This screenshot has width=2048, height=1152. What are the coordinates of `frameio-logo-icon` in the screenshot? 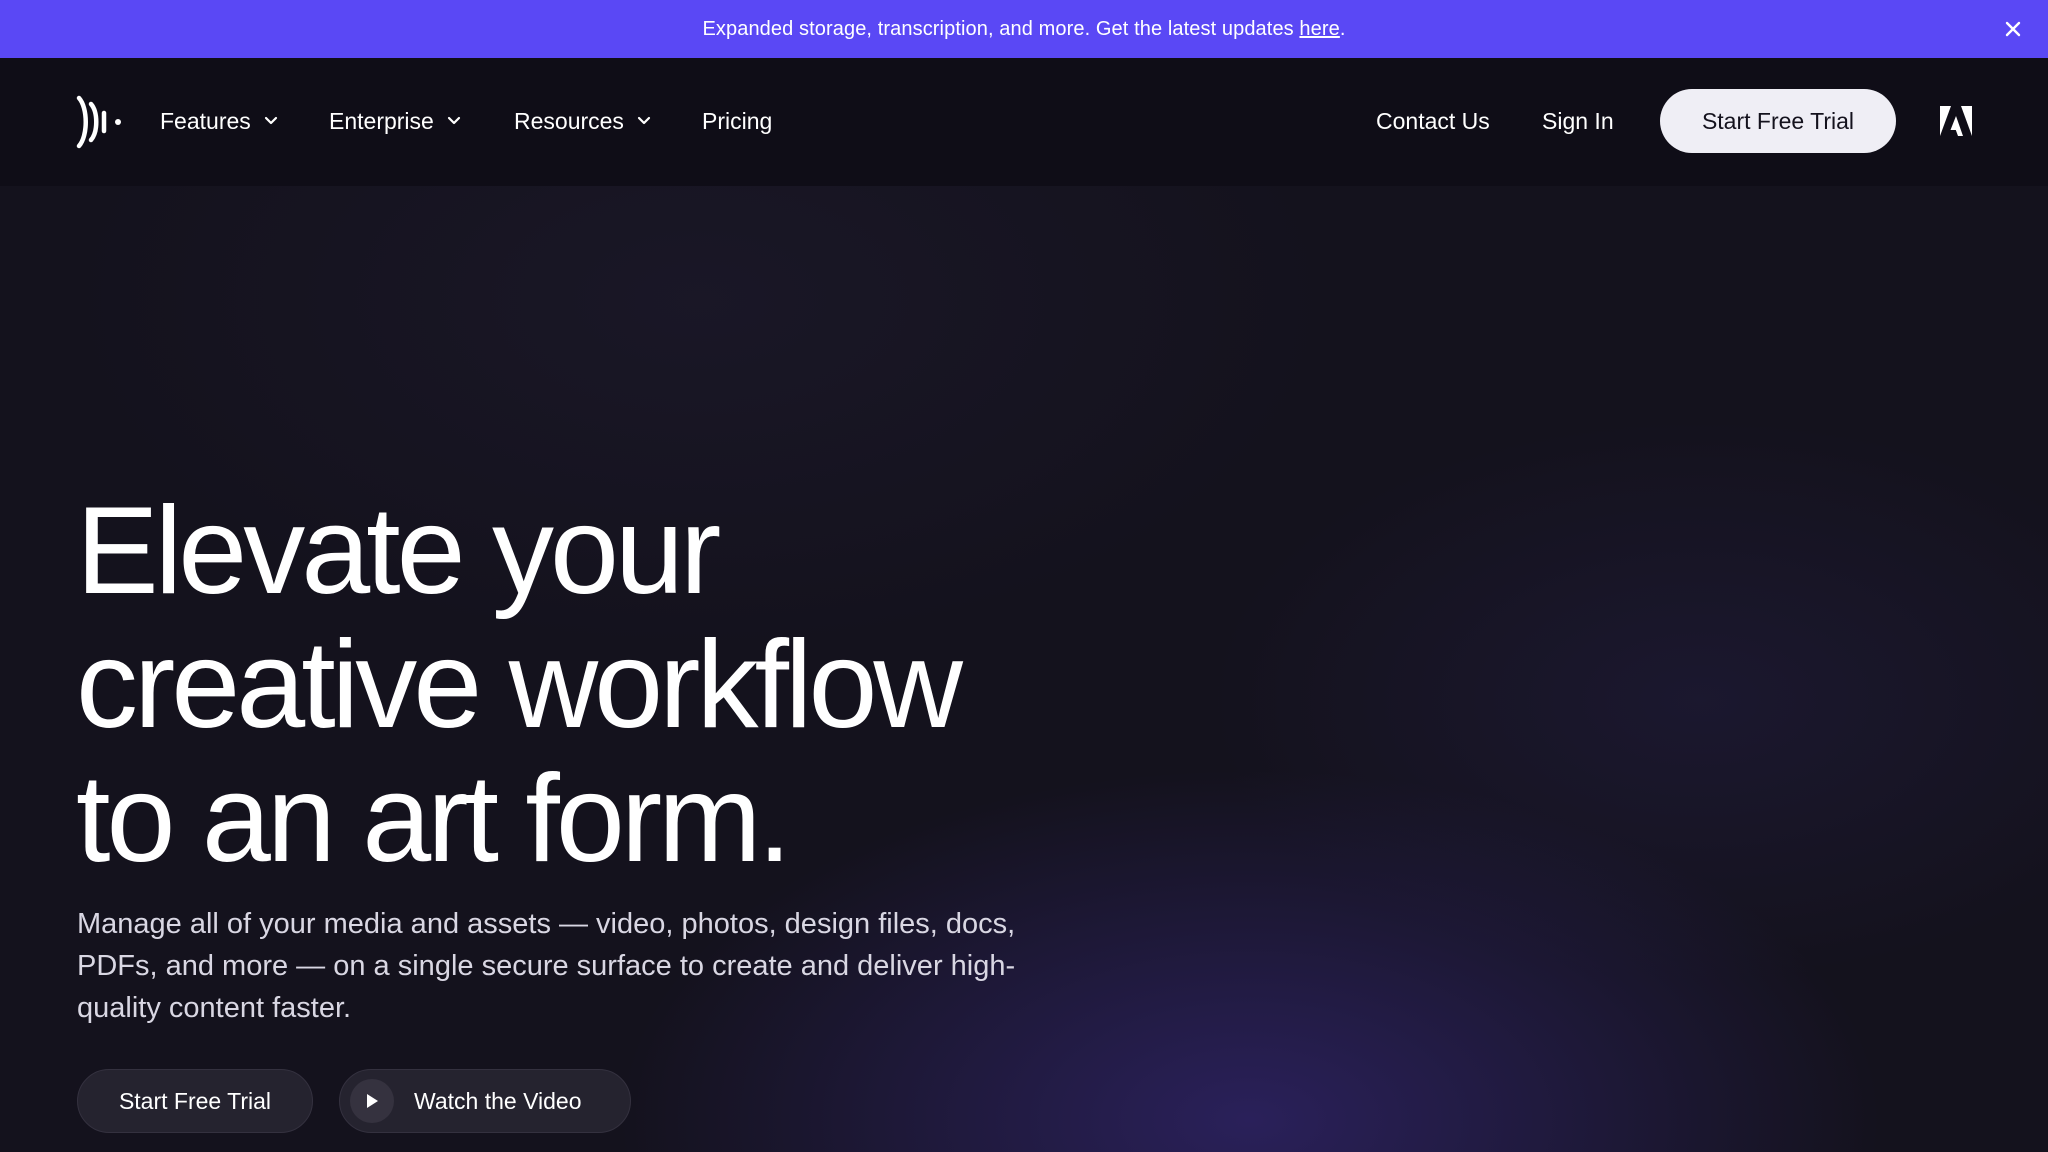 It's located at (98, 122).